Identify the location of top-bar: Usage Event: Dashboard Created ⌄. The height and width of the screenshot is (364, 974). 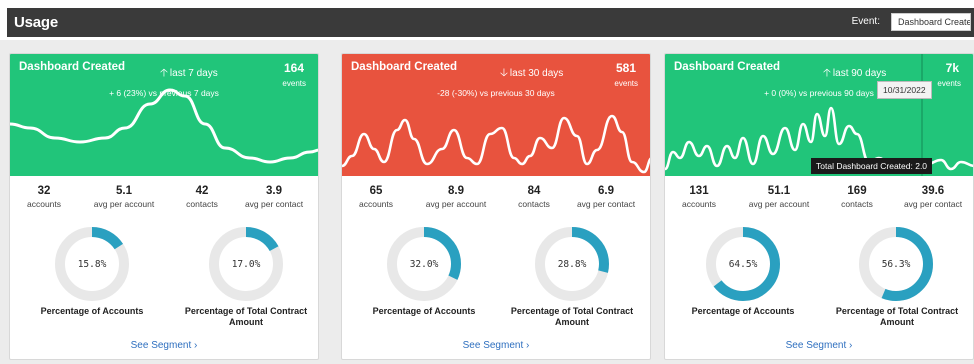
(487, 20).